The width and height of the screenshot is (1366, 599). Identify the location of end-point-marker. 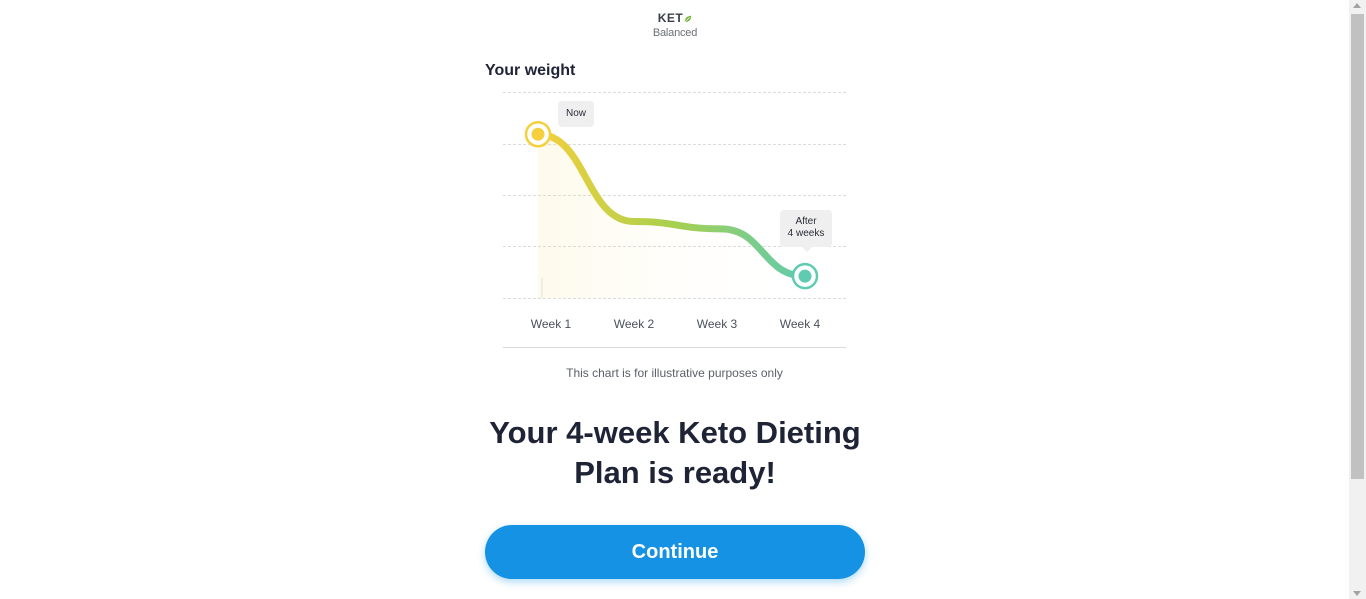
(805, 276).